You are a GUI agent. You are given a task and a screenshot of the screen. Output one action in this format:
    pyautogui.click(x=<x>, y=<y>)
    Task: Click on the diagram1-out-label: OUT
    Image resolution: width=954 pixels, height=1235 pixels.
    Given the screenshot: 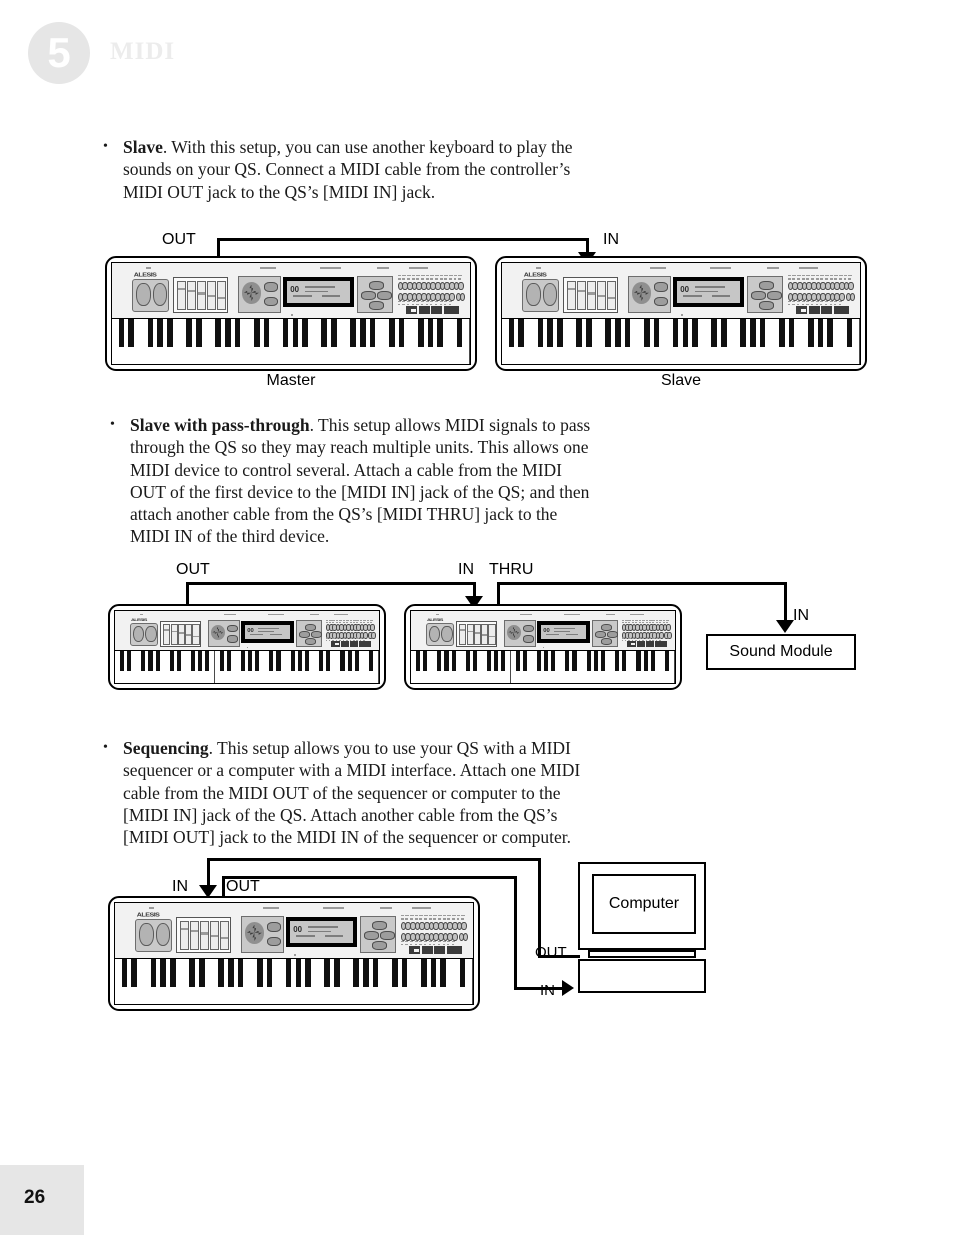 What is the action you would take?
    pyautogui.click(x=179, y=239)
    